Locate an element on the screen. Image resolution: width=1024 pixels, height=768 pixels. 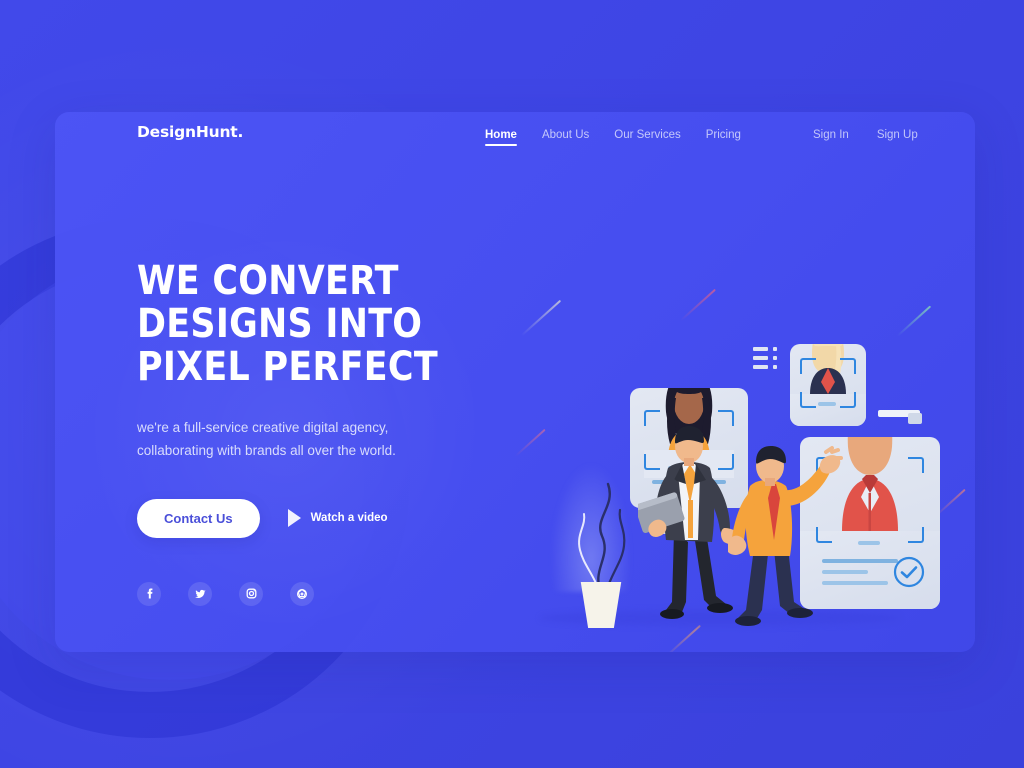
headline-line-1: WE CONVERT is located at coordinates (268, 281).